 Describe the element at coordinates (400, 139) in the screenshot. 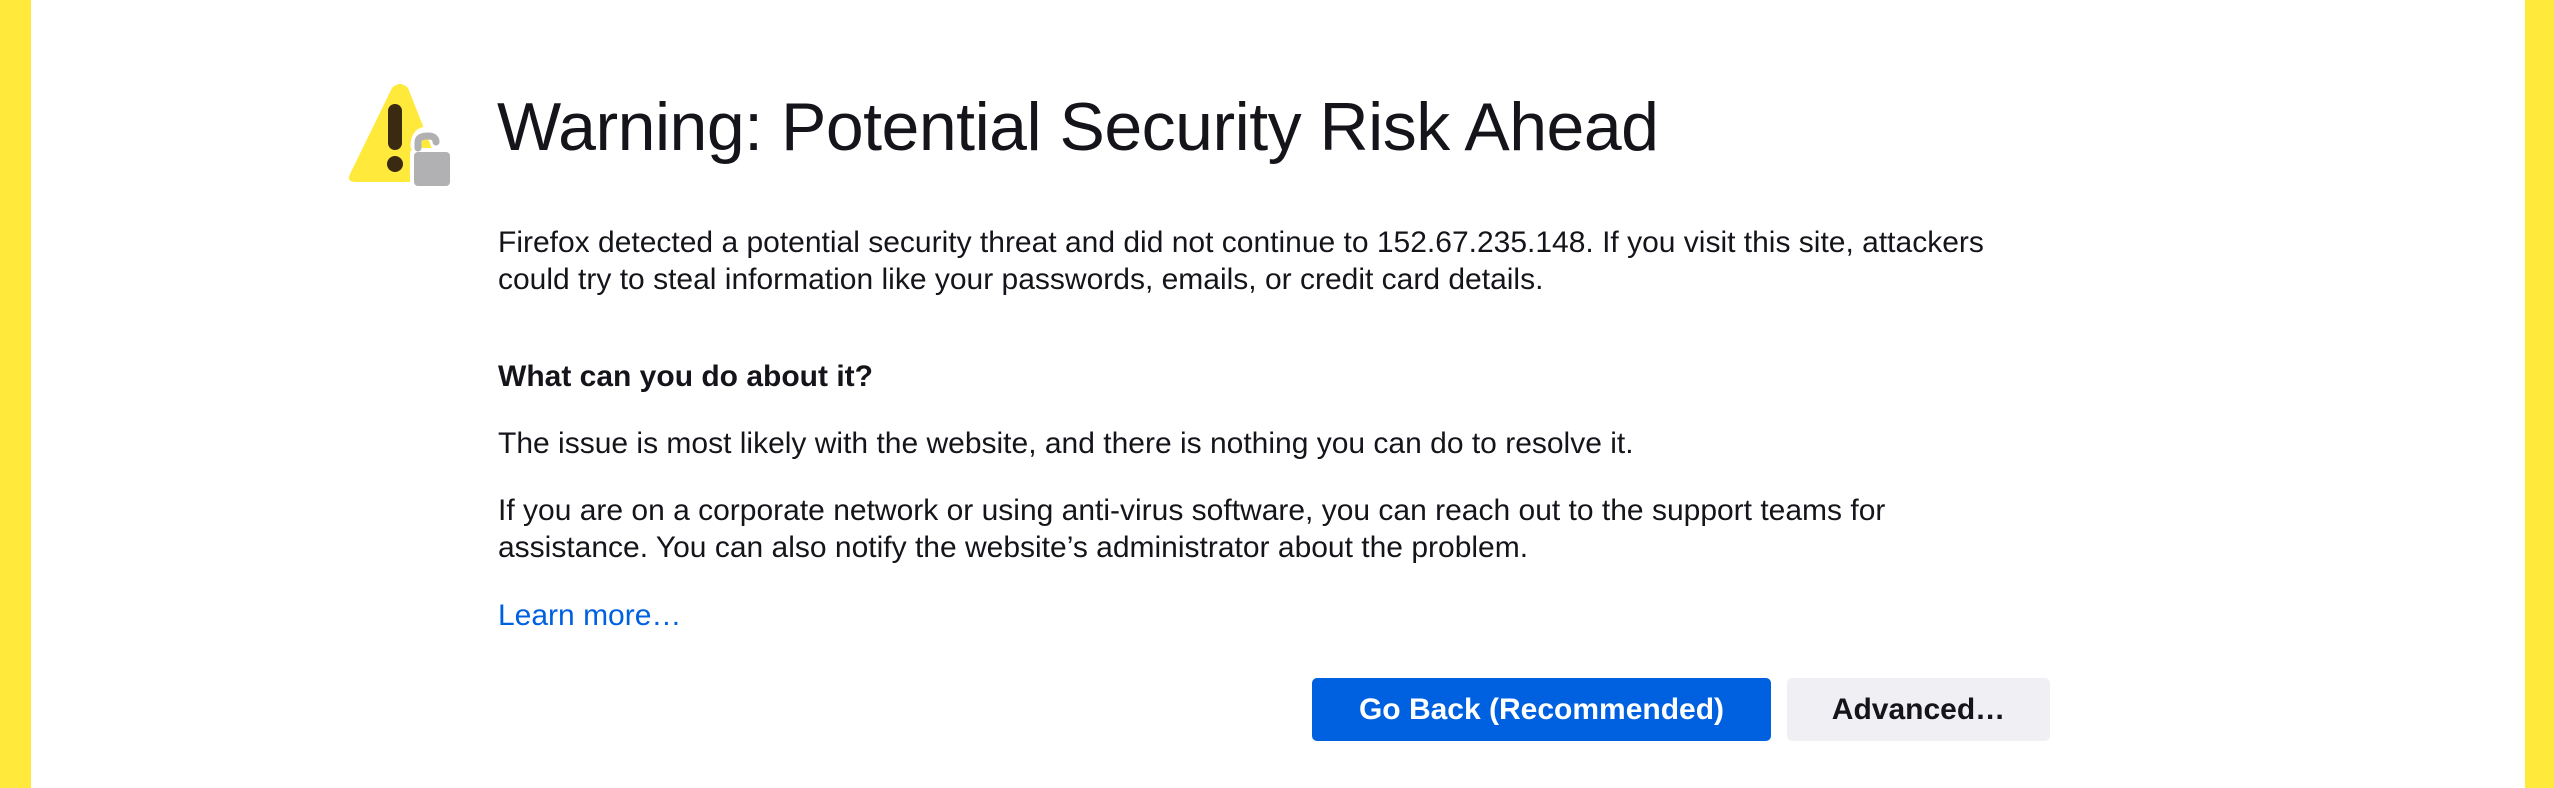

I see `warning-triangle-icon` at that location.